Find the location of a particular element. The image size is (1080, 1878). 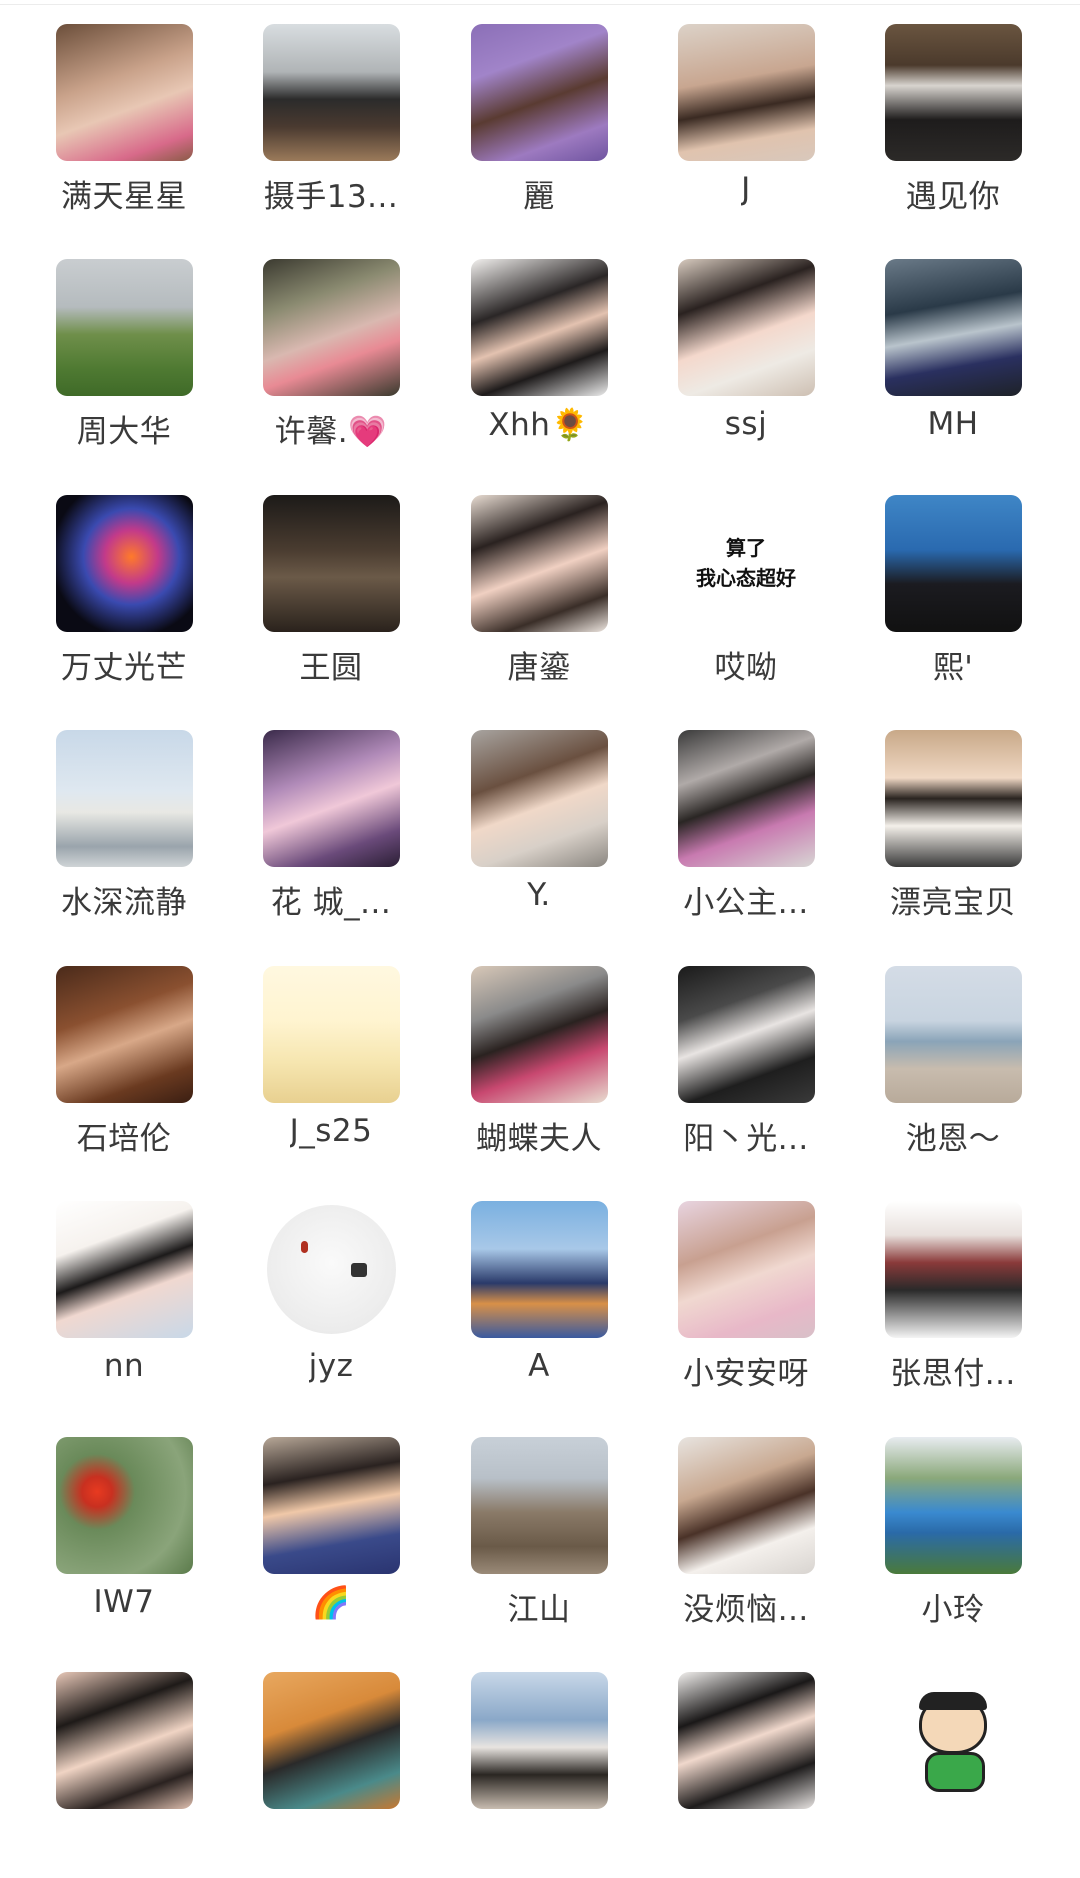

member-item: 周大华 is located at coordinates (124, 350).